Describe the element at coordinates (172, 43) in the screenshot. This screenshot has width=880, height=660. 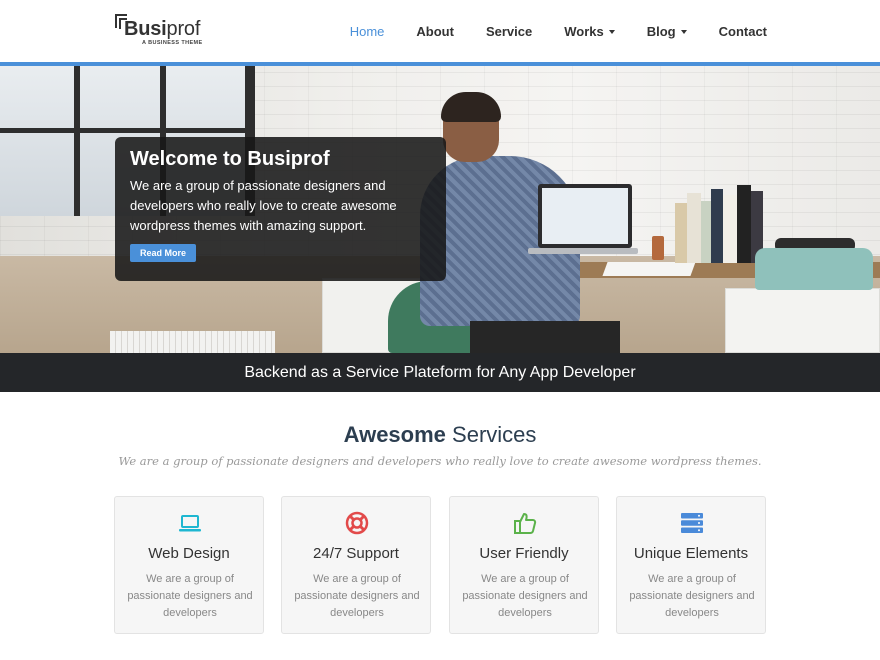
I see `logo-tagline: A BUSINESS THEME` at that location.